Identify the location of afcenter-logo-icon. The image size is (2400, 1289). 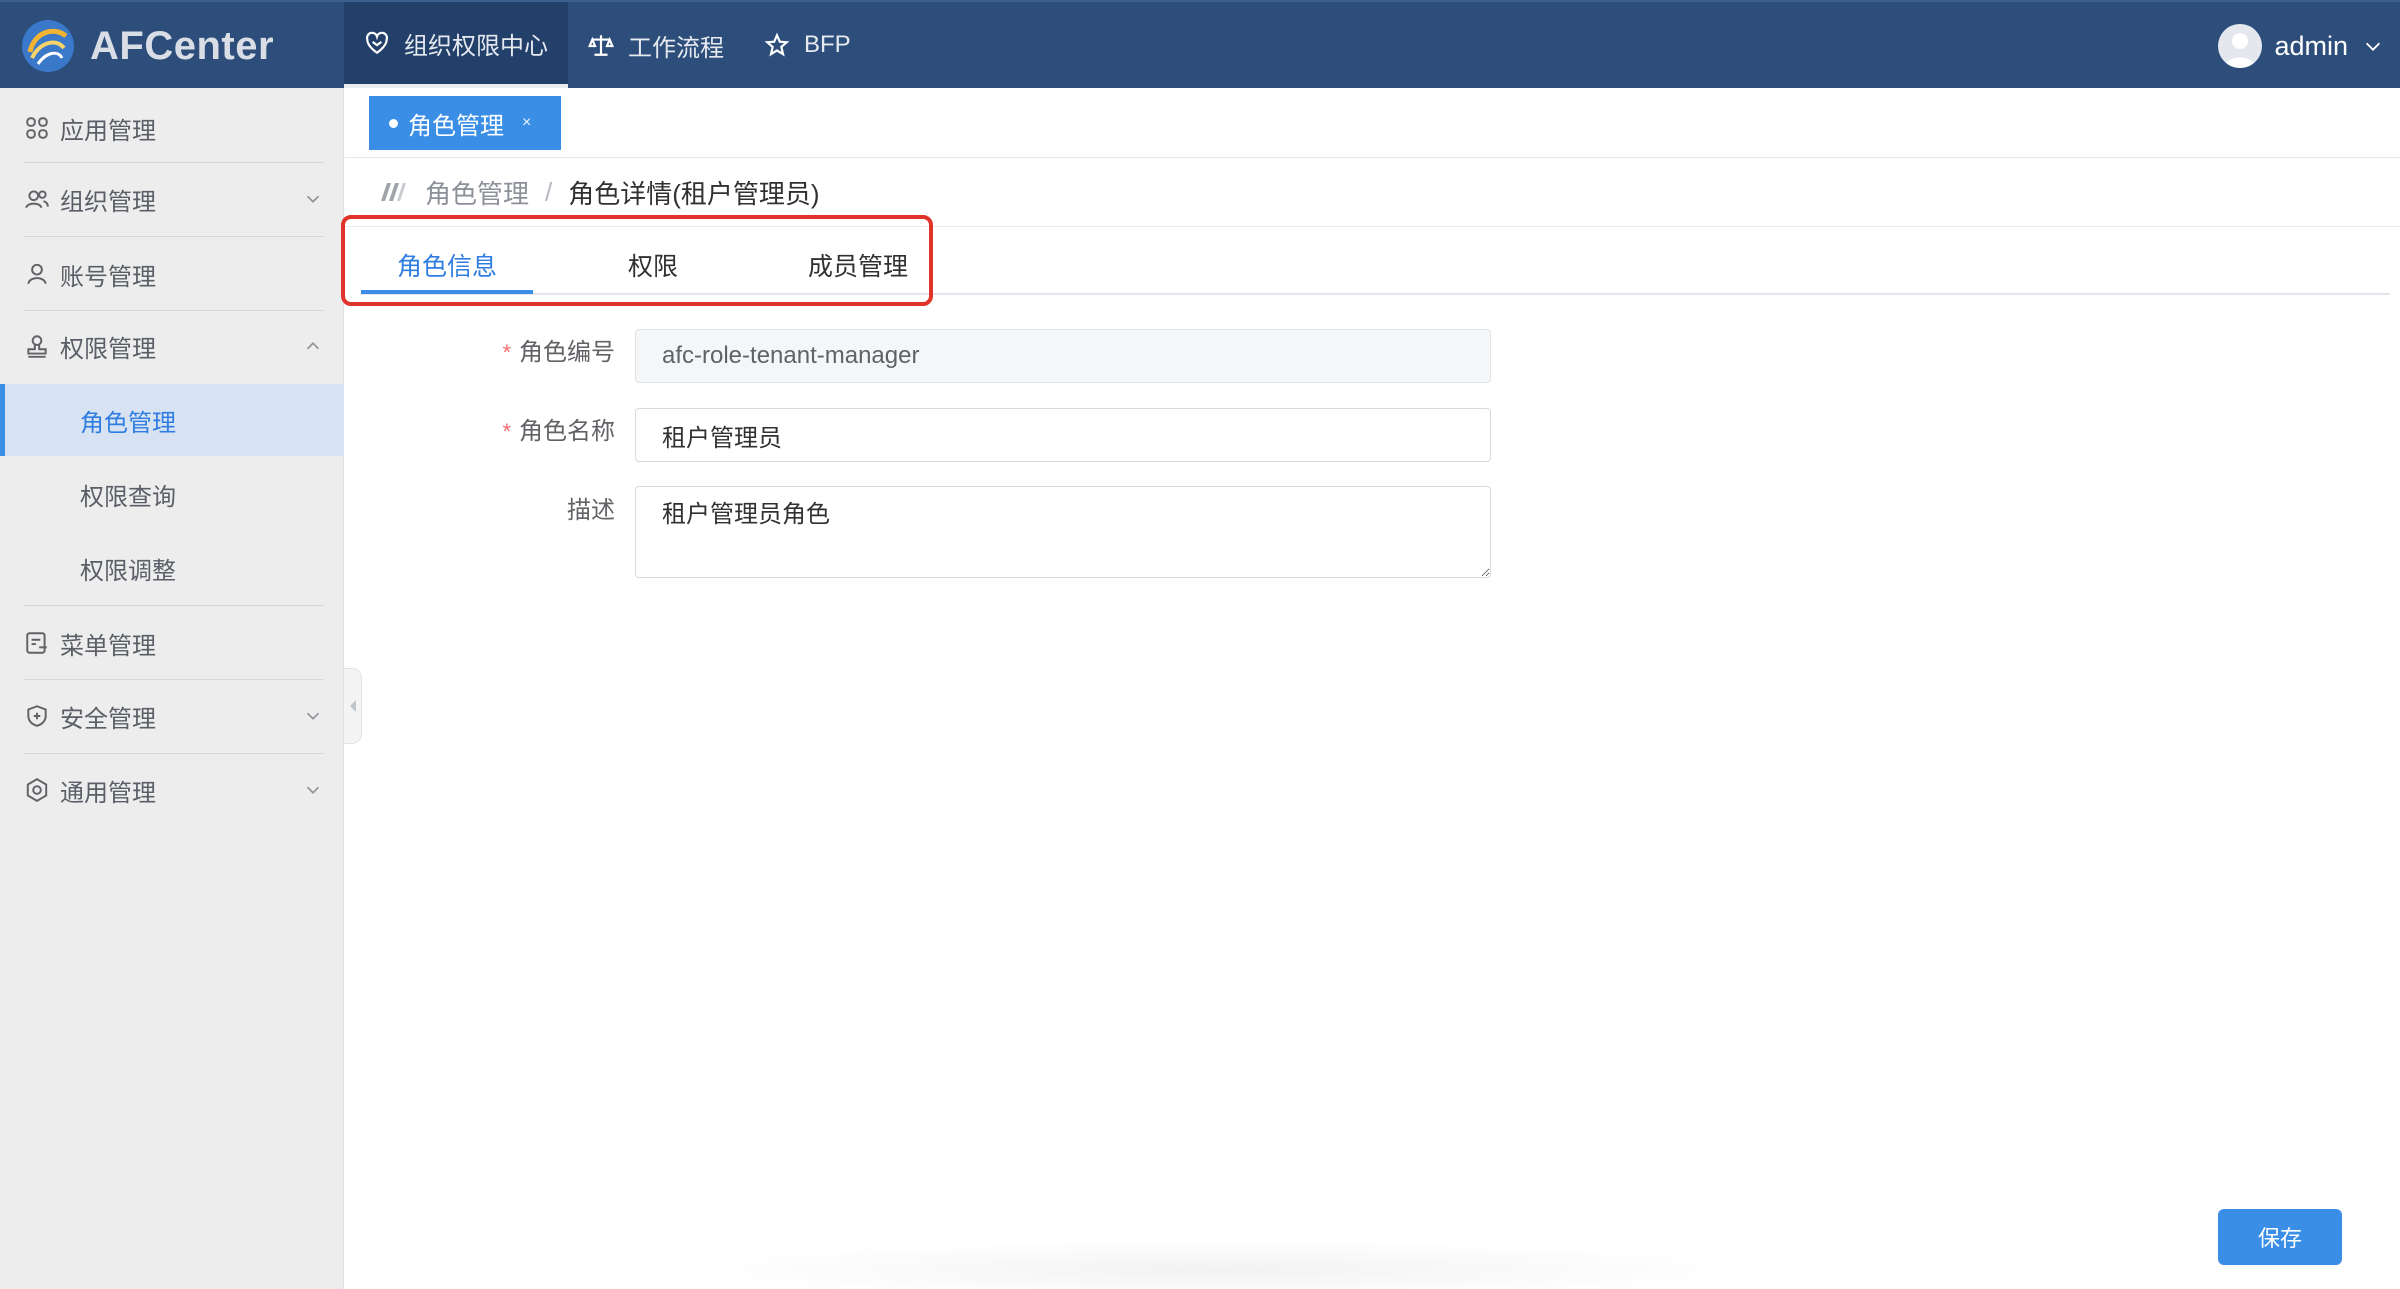
(48, 46).